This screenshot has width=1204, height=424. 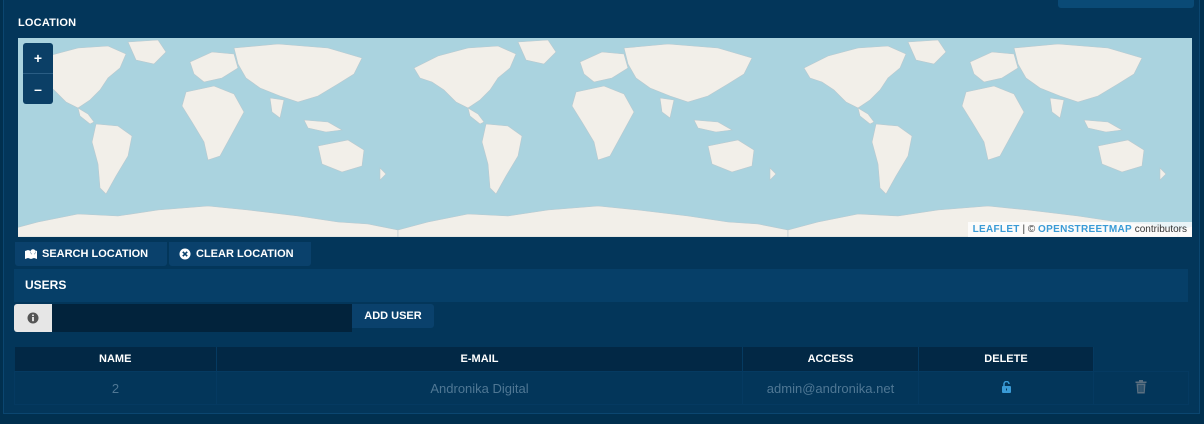 What do you see at coordinates (47, 23) in the screenshot?
I see `location-label: LOCATION` at bounding box center [47, 23].